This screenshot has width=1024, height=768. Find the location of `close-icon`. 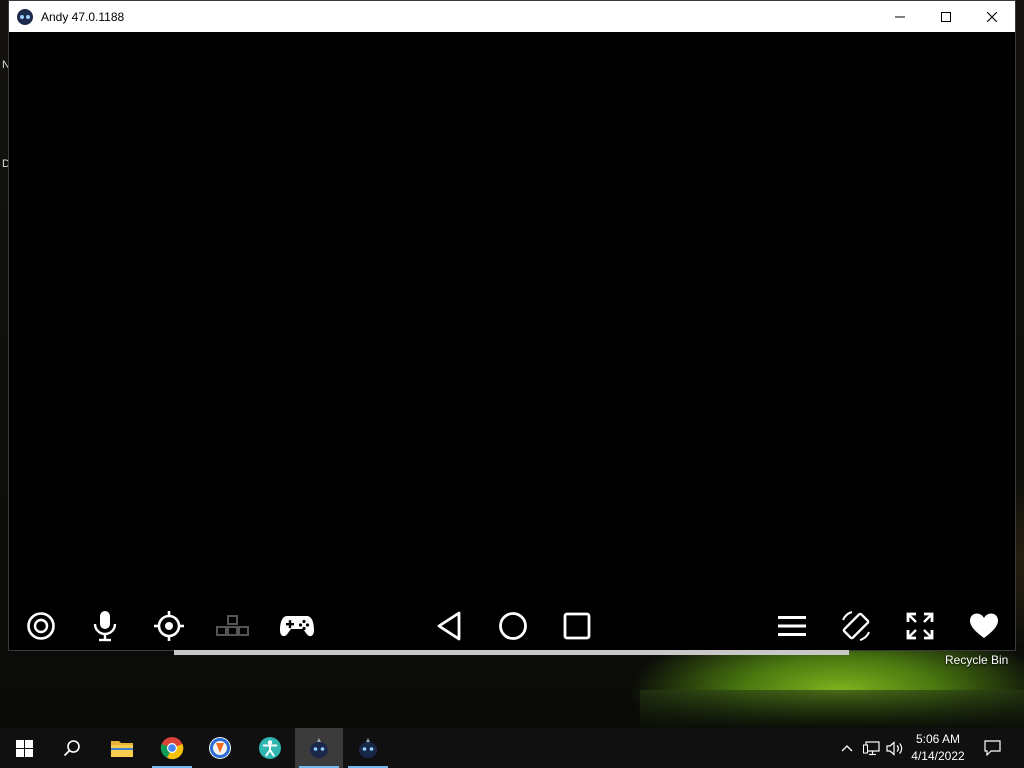

close-icon is located at coordinates (992, 16).